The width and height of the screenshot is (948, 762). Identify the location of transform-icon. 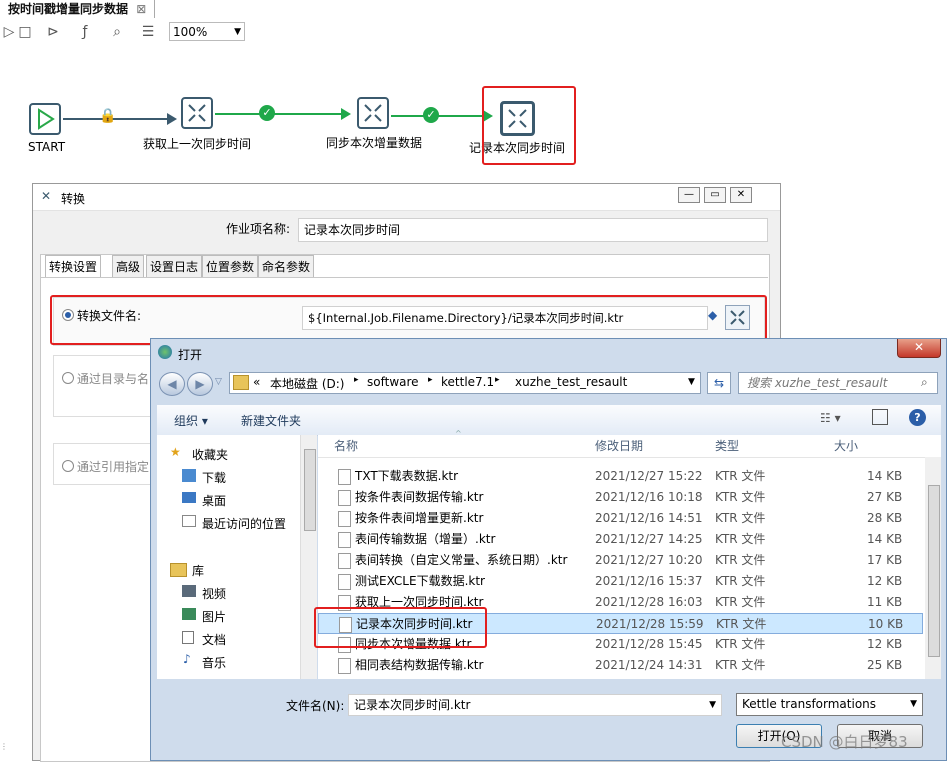
(373, 113).